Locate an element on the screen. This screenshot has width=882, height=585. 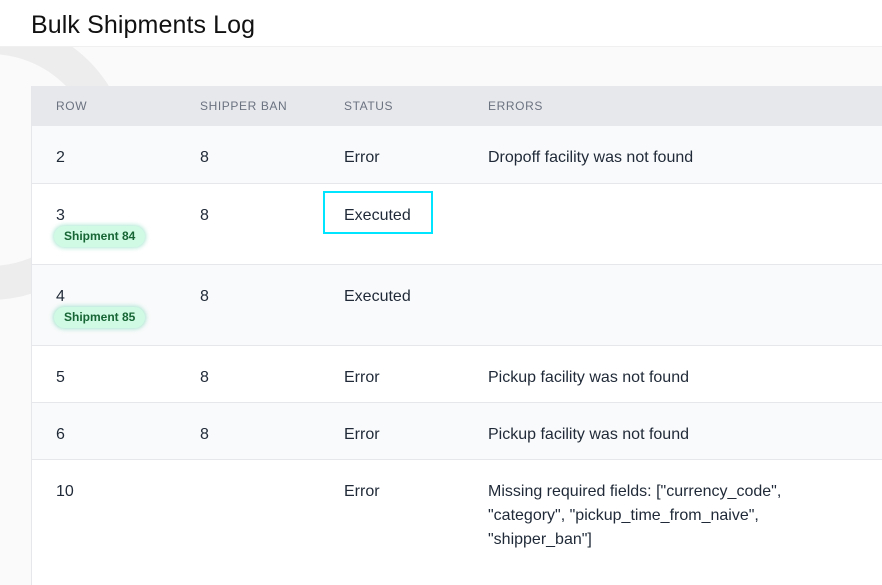
shipment-badge: Shipment 85 is located at coordinates (100, 317).